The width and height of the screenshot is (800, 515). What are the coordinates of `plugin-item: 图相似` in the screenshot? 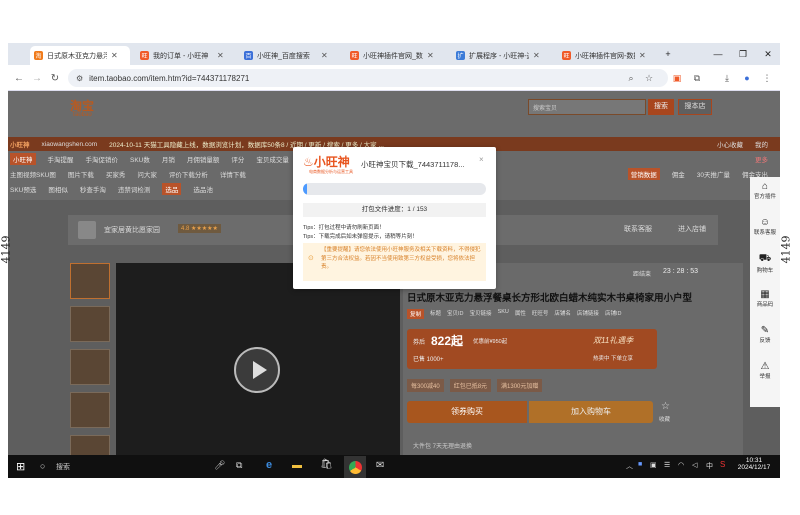 It's located at (58, 189).